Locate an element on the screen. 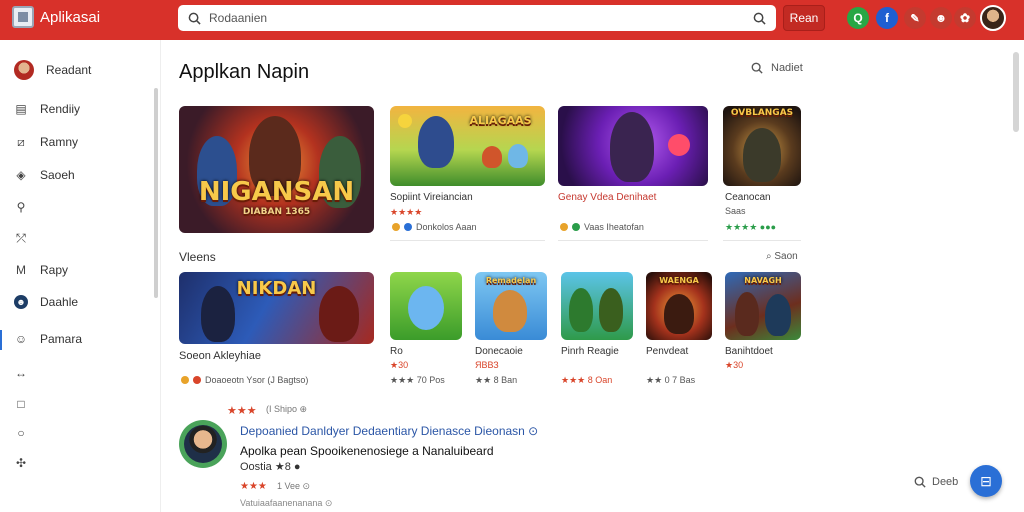 The height and width of the screenshot is (512, 1024). sidebar-item-readant: Readant is located at coordinates (52, 70).